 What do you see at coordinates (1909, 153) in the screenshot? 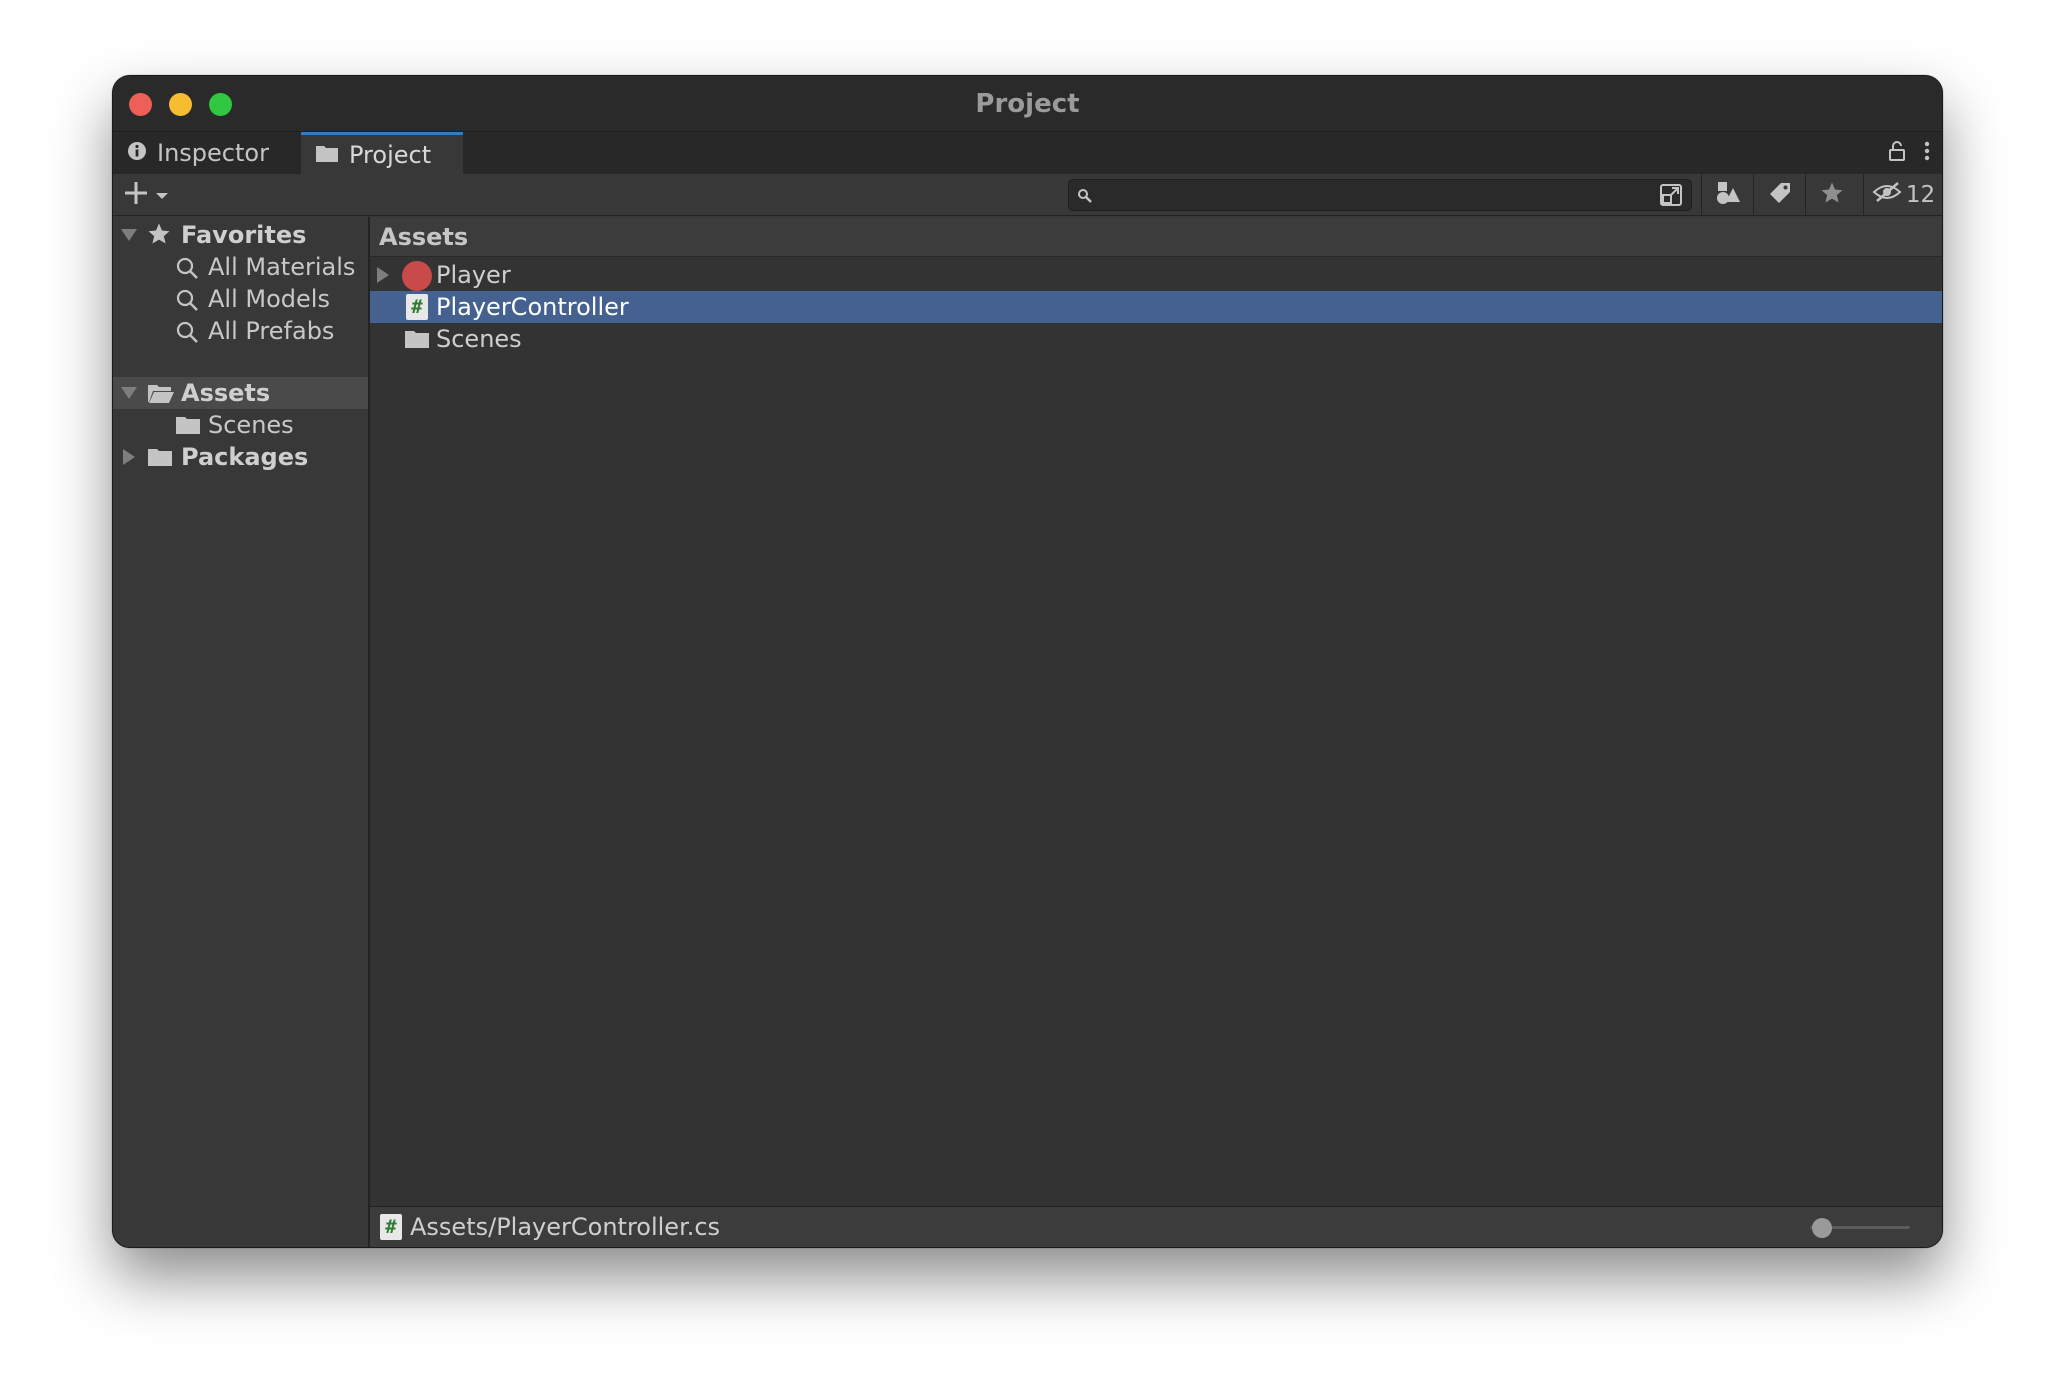
I see `tab-bar-controls` at bounding box center [1909, 153].